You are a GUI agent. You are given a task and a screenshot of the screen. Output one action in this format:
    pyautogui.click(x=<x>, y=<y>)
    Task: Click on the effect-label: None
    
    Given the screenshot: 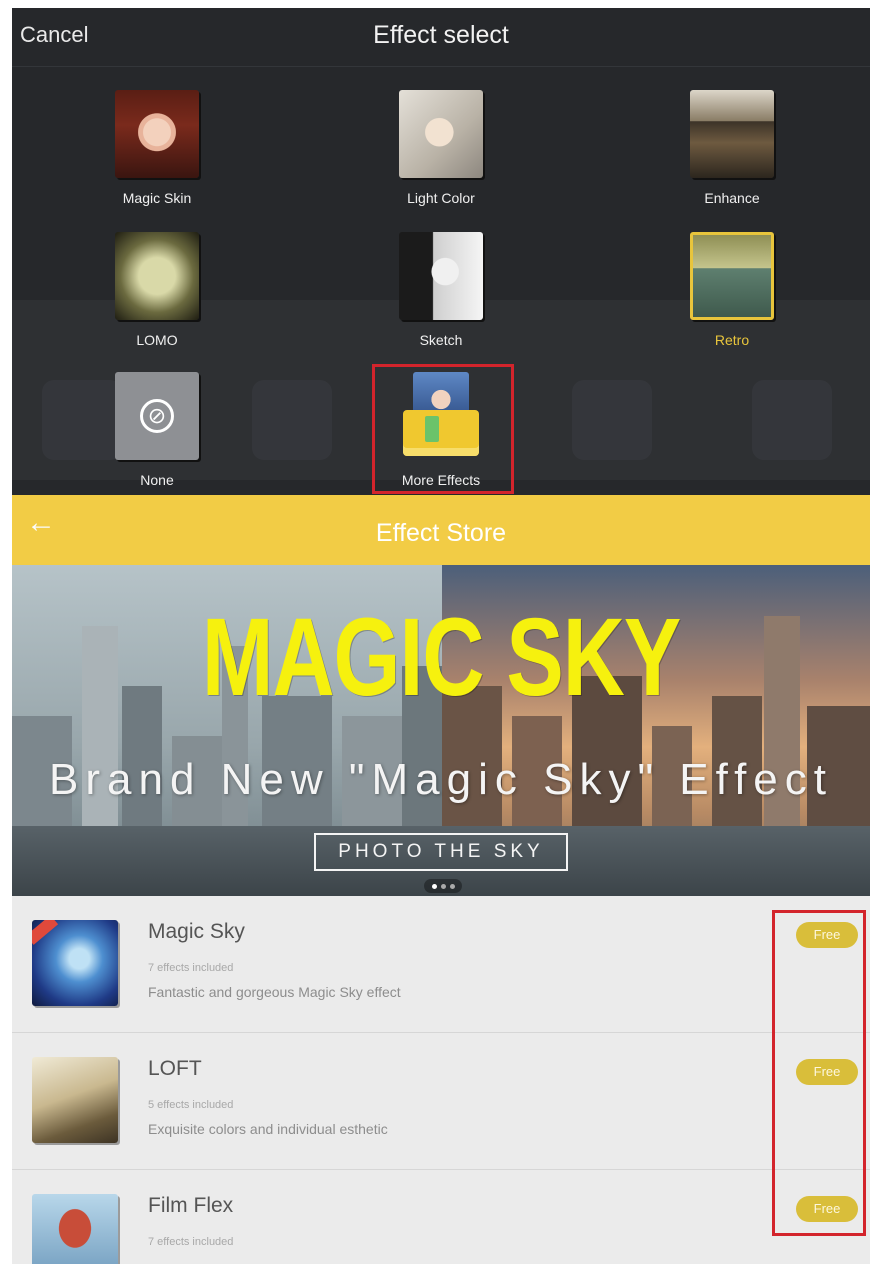 What is the action you would take?
    pyautogui.click(x=157, y=480)
    